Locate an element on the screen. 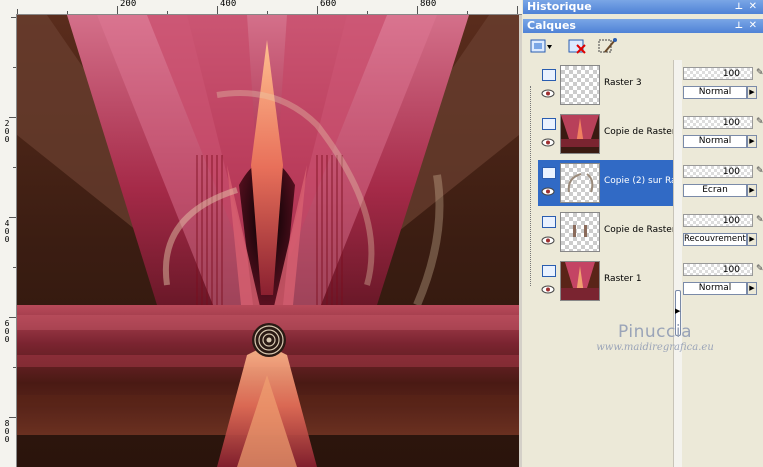 The height and width of the screenshot is (467, 763). ruler-label: 2 0 0 is located at coordinates (7, 131).